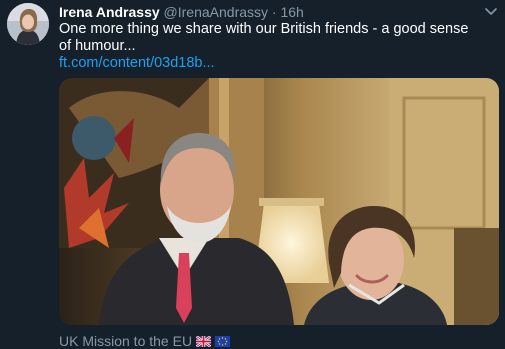 This screenshot has width=505, height=349. I want to click on tweet-header: Irena Andrassy @IrenaAndrassy · 16h, so click(267, 12).